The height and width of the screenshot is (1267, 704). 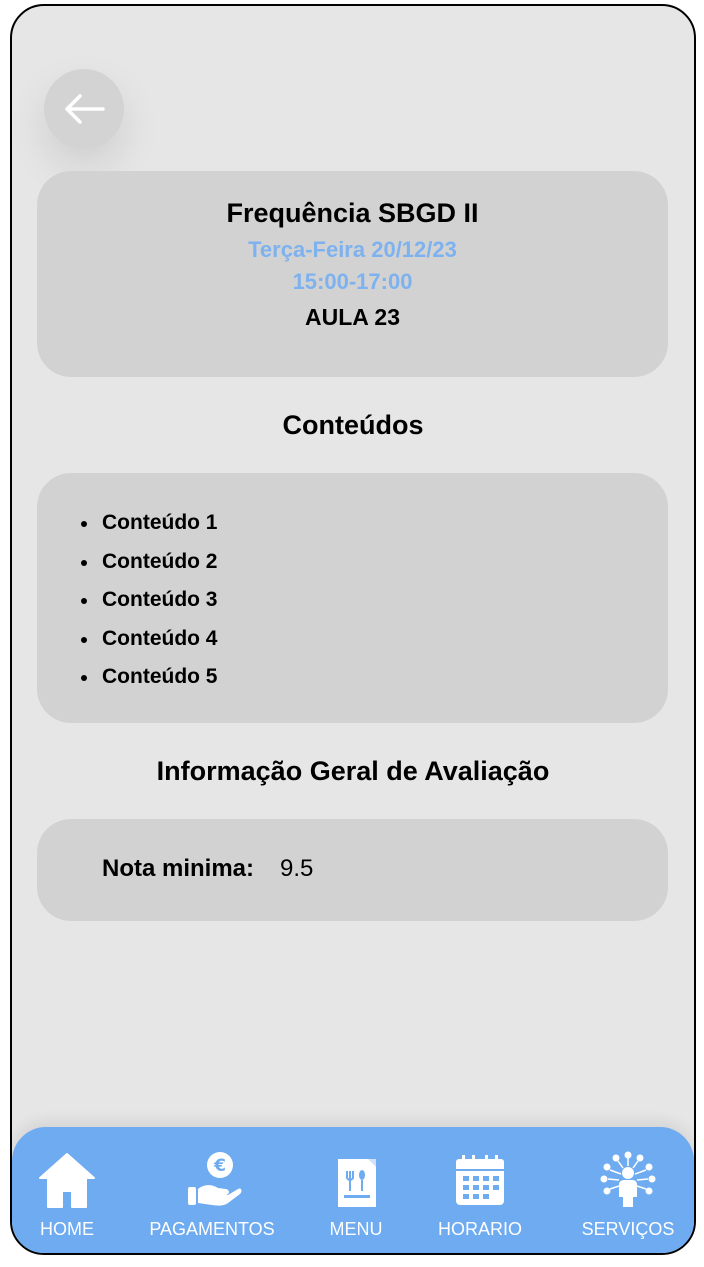 I want to click on nav-item-schedule: HORARIO, so click(x=480, y=1190).